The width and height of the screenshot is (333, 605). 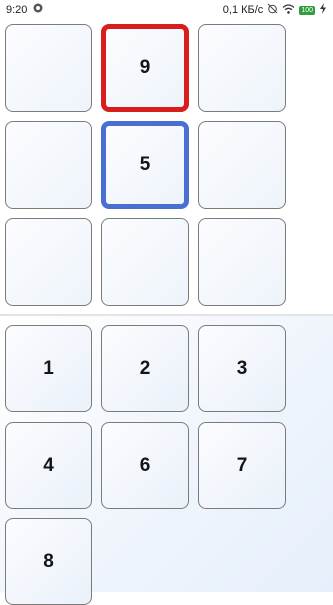 What do you see at coordinates (323, 10) in the screenshot?
I see `charging-icon` at bounding box center [323, 10].